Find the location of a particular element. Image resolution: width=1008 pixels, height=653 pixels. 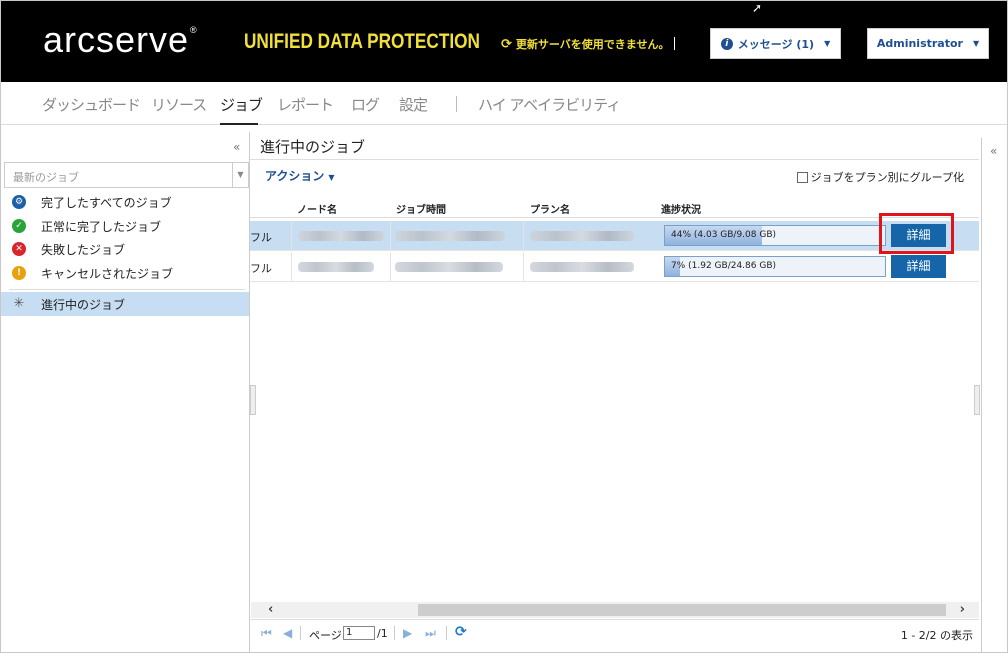

main-navigation: ダッシュボード リソース ジョブ レポート ログ 設定 ハイ アベイラビリティ is located at coordinates (504, 103).